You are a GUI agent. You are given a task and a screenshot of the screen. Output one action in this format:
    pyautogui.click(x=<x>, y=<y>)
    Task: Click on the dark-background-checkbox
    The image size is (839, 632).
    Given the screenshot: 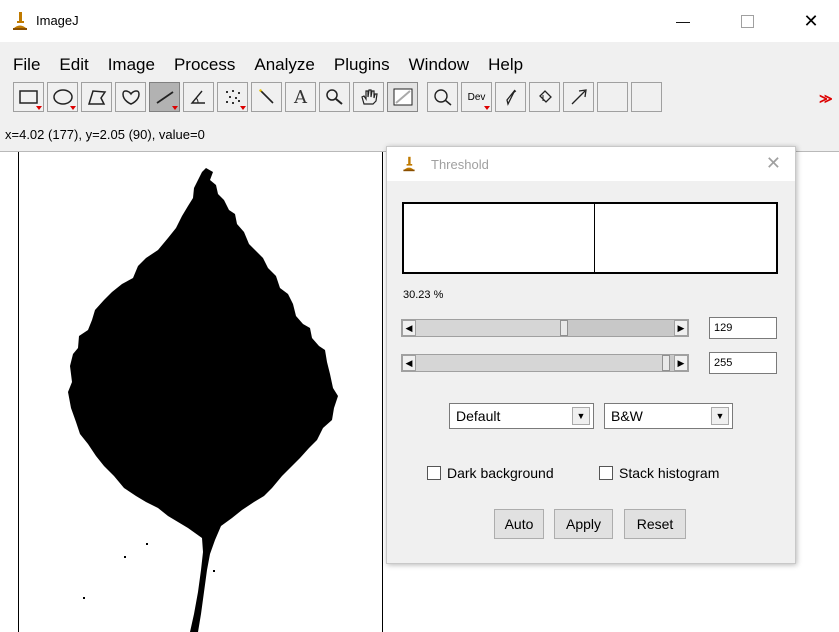 What is the action you would take?
    pyautogui.click(x=434, y=473)
    